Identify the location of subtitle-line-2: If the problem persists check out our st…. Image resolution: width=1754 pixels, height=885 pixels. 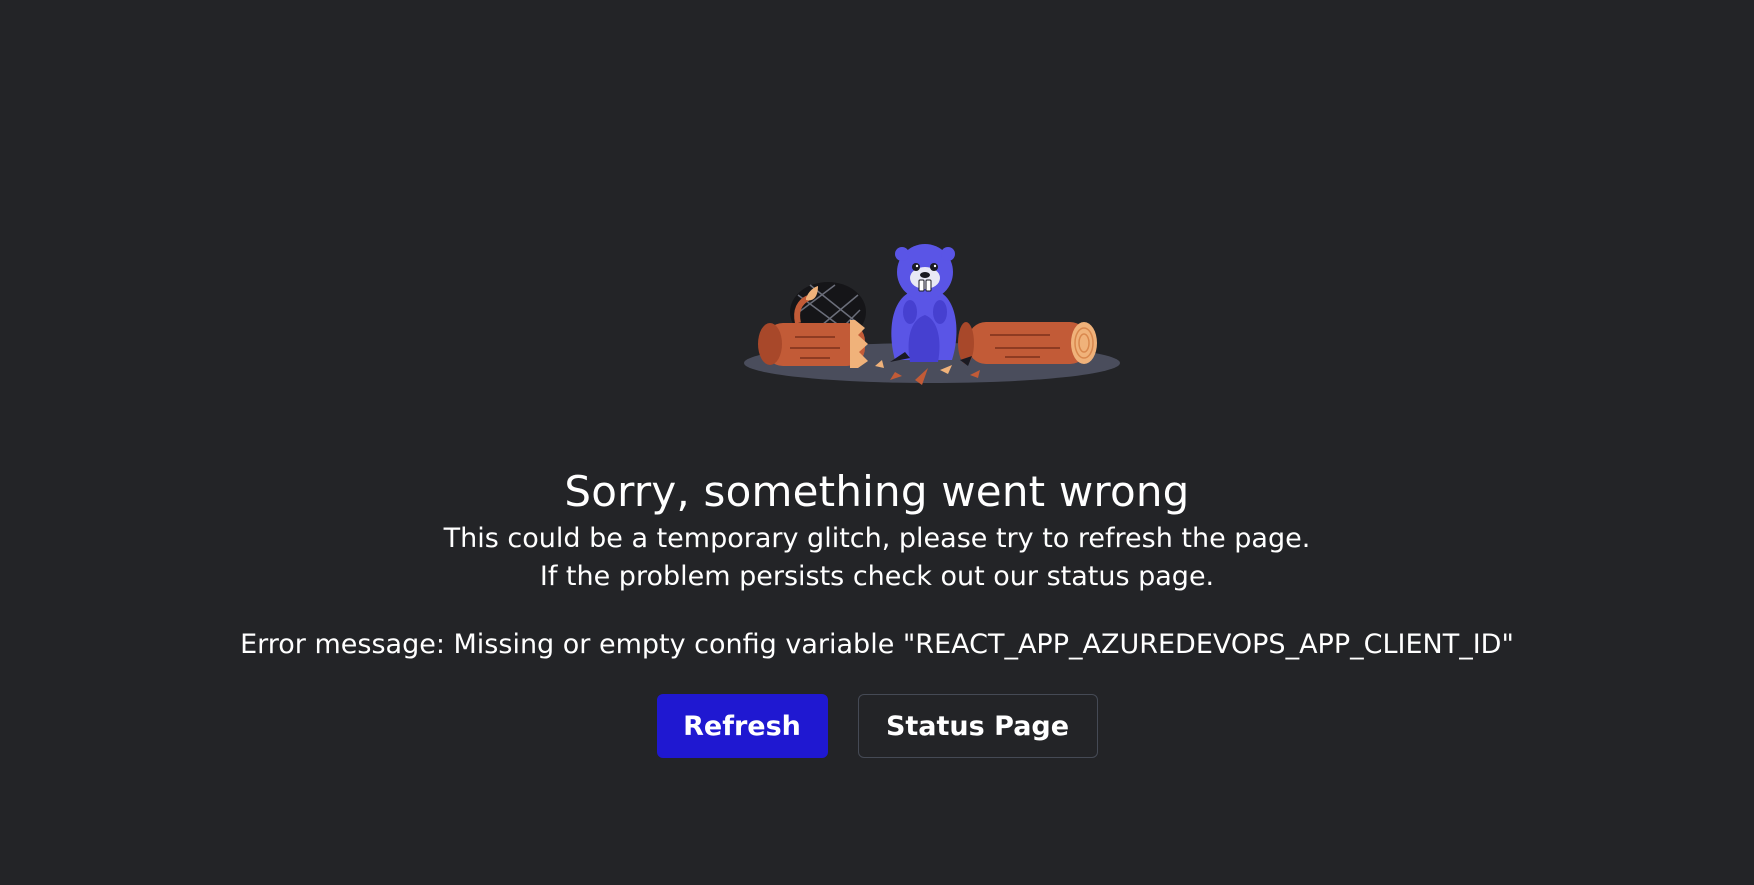
(877, 576).